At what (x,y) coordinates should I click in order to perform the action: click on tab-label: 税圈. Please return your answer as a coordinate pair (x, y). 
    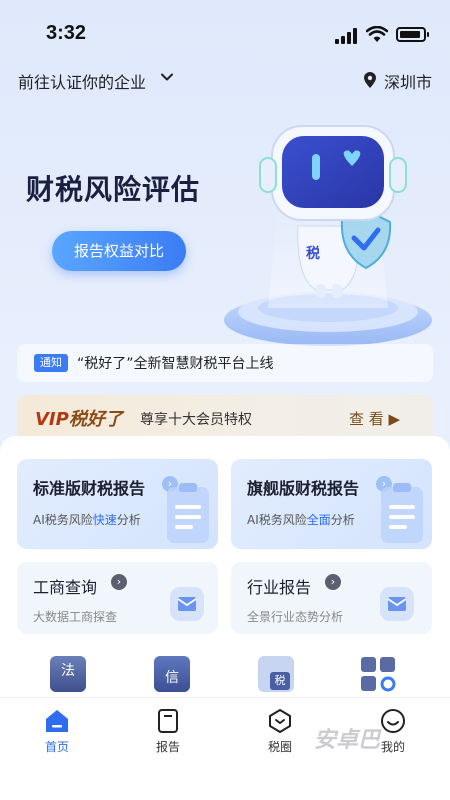
    Looking at the image, I should click on (279, 747).